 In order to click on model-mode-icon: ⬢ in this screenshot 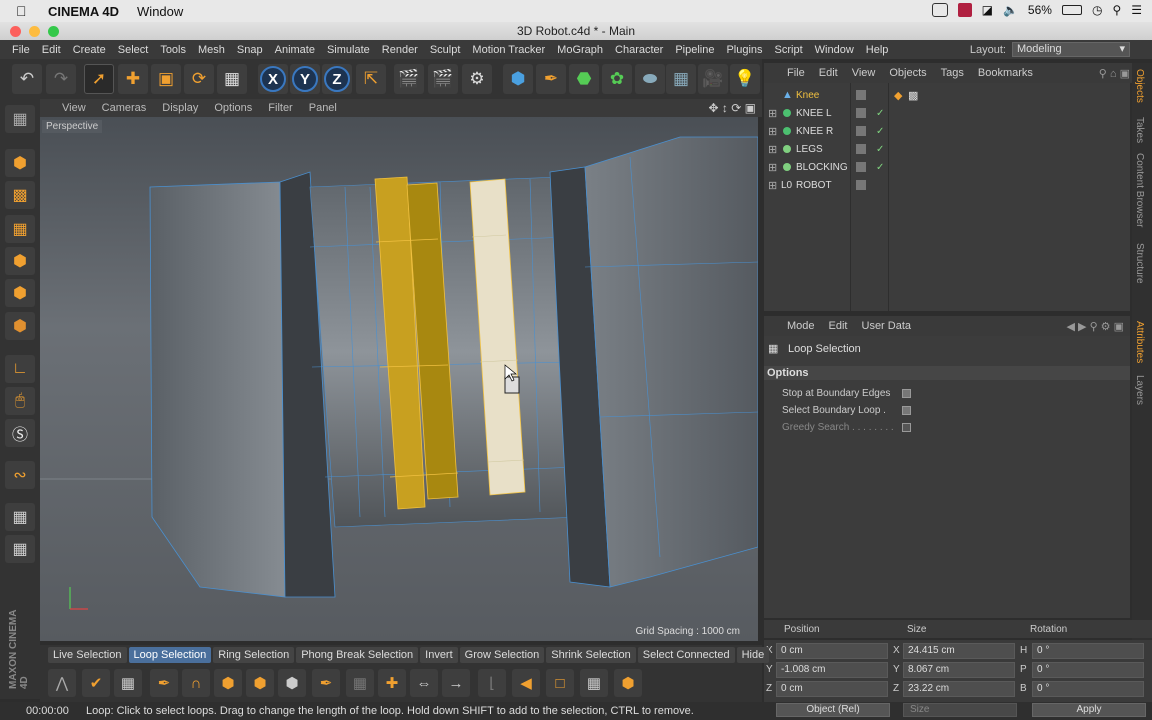, I will do `click(20, 163)`.